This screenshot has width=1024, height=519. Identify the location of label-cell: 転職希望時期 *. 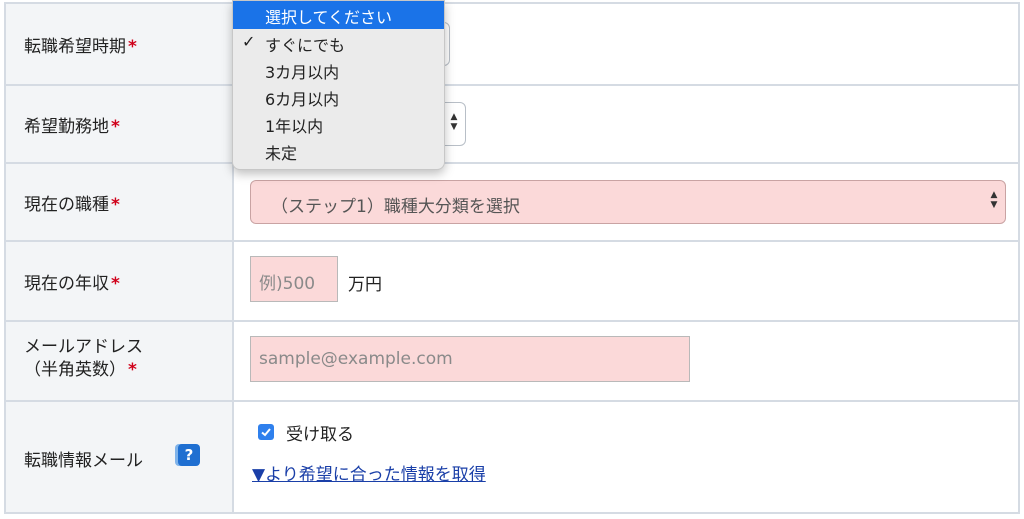
(120, 44).